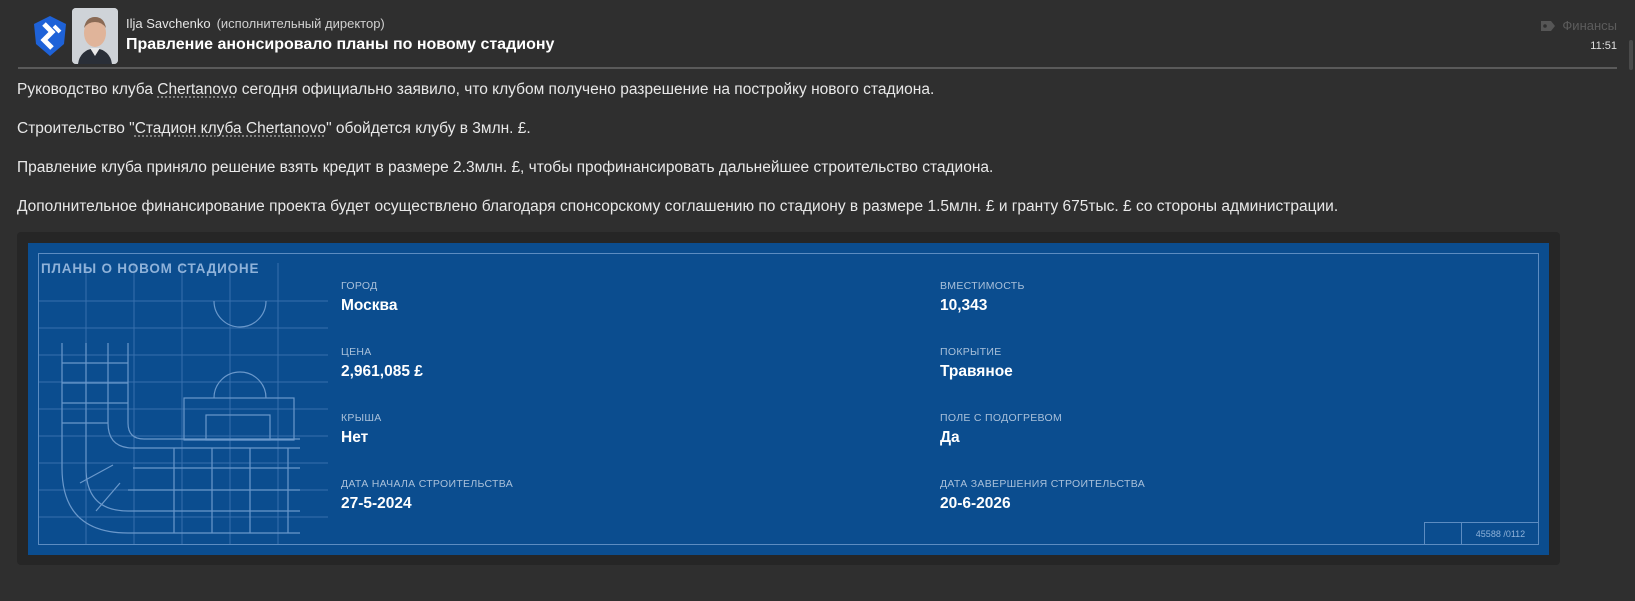 The height and width of the screenshot is (601, 1635). What do you see at coordinates (230, 128) in the screenshot?
I see `stadium-link: Стадион клуба Chertanovo` at bounding box center [230, 128].